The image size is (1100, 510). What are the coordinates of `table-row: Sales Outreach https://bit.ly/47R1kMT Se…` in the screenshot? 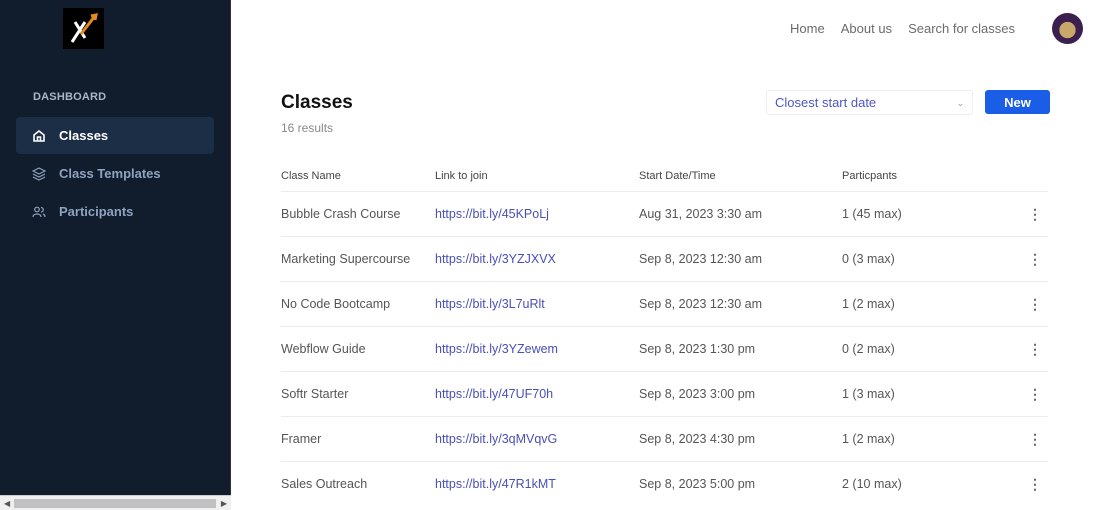 It's located at (664, 483).